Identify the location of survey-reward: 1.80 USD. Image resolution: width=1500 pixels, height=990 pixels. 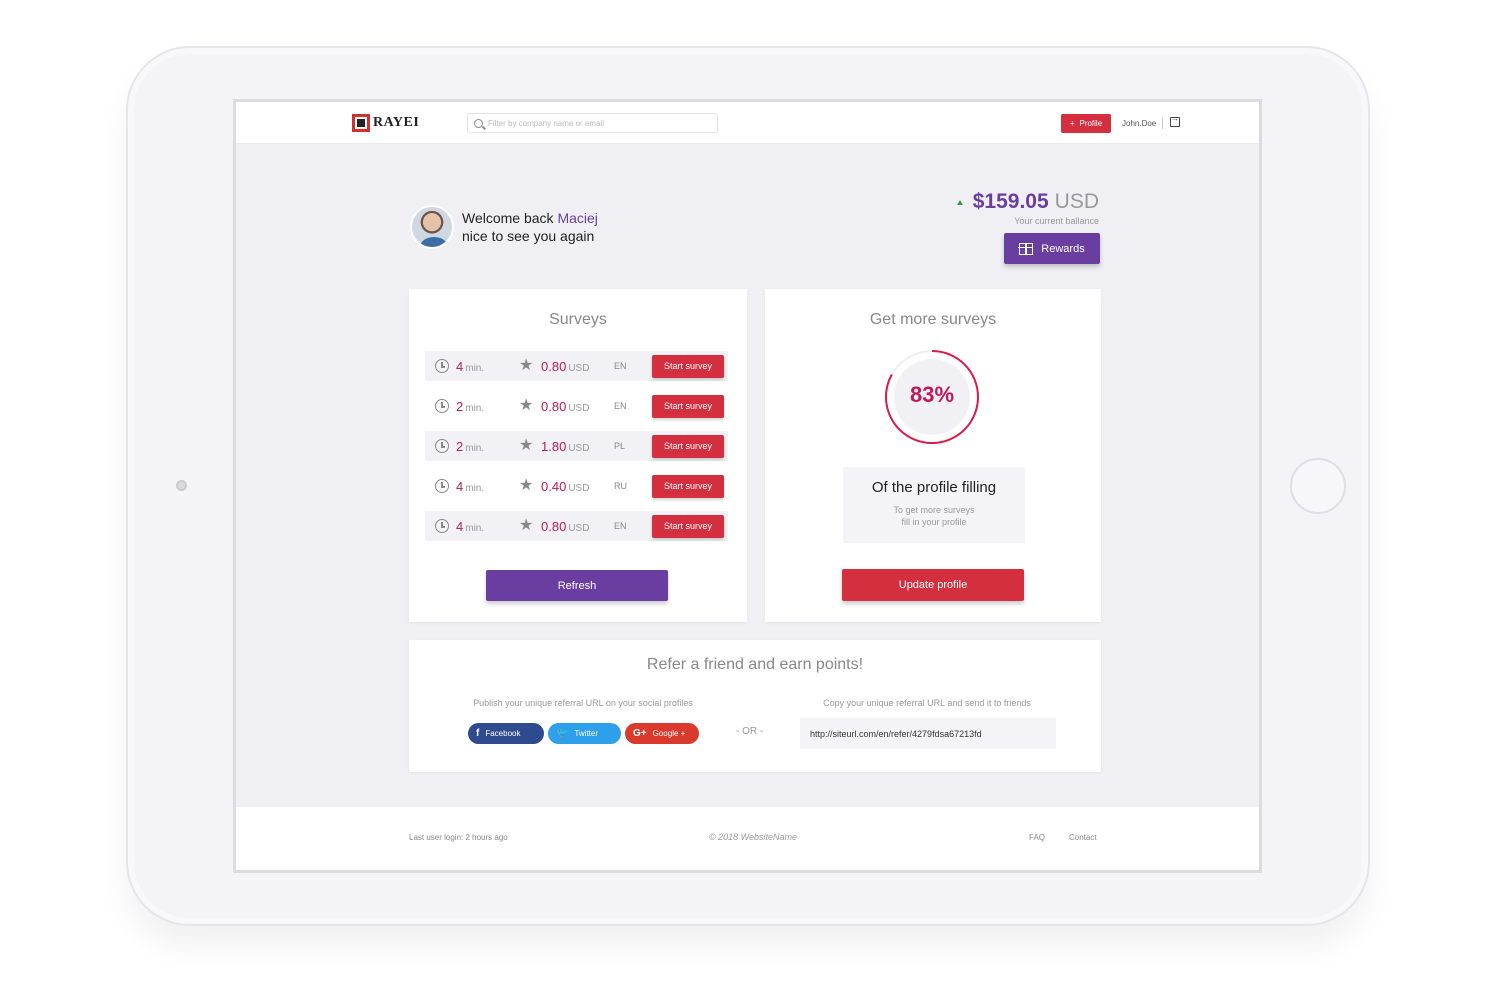
(565, 446).